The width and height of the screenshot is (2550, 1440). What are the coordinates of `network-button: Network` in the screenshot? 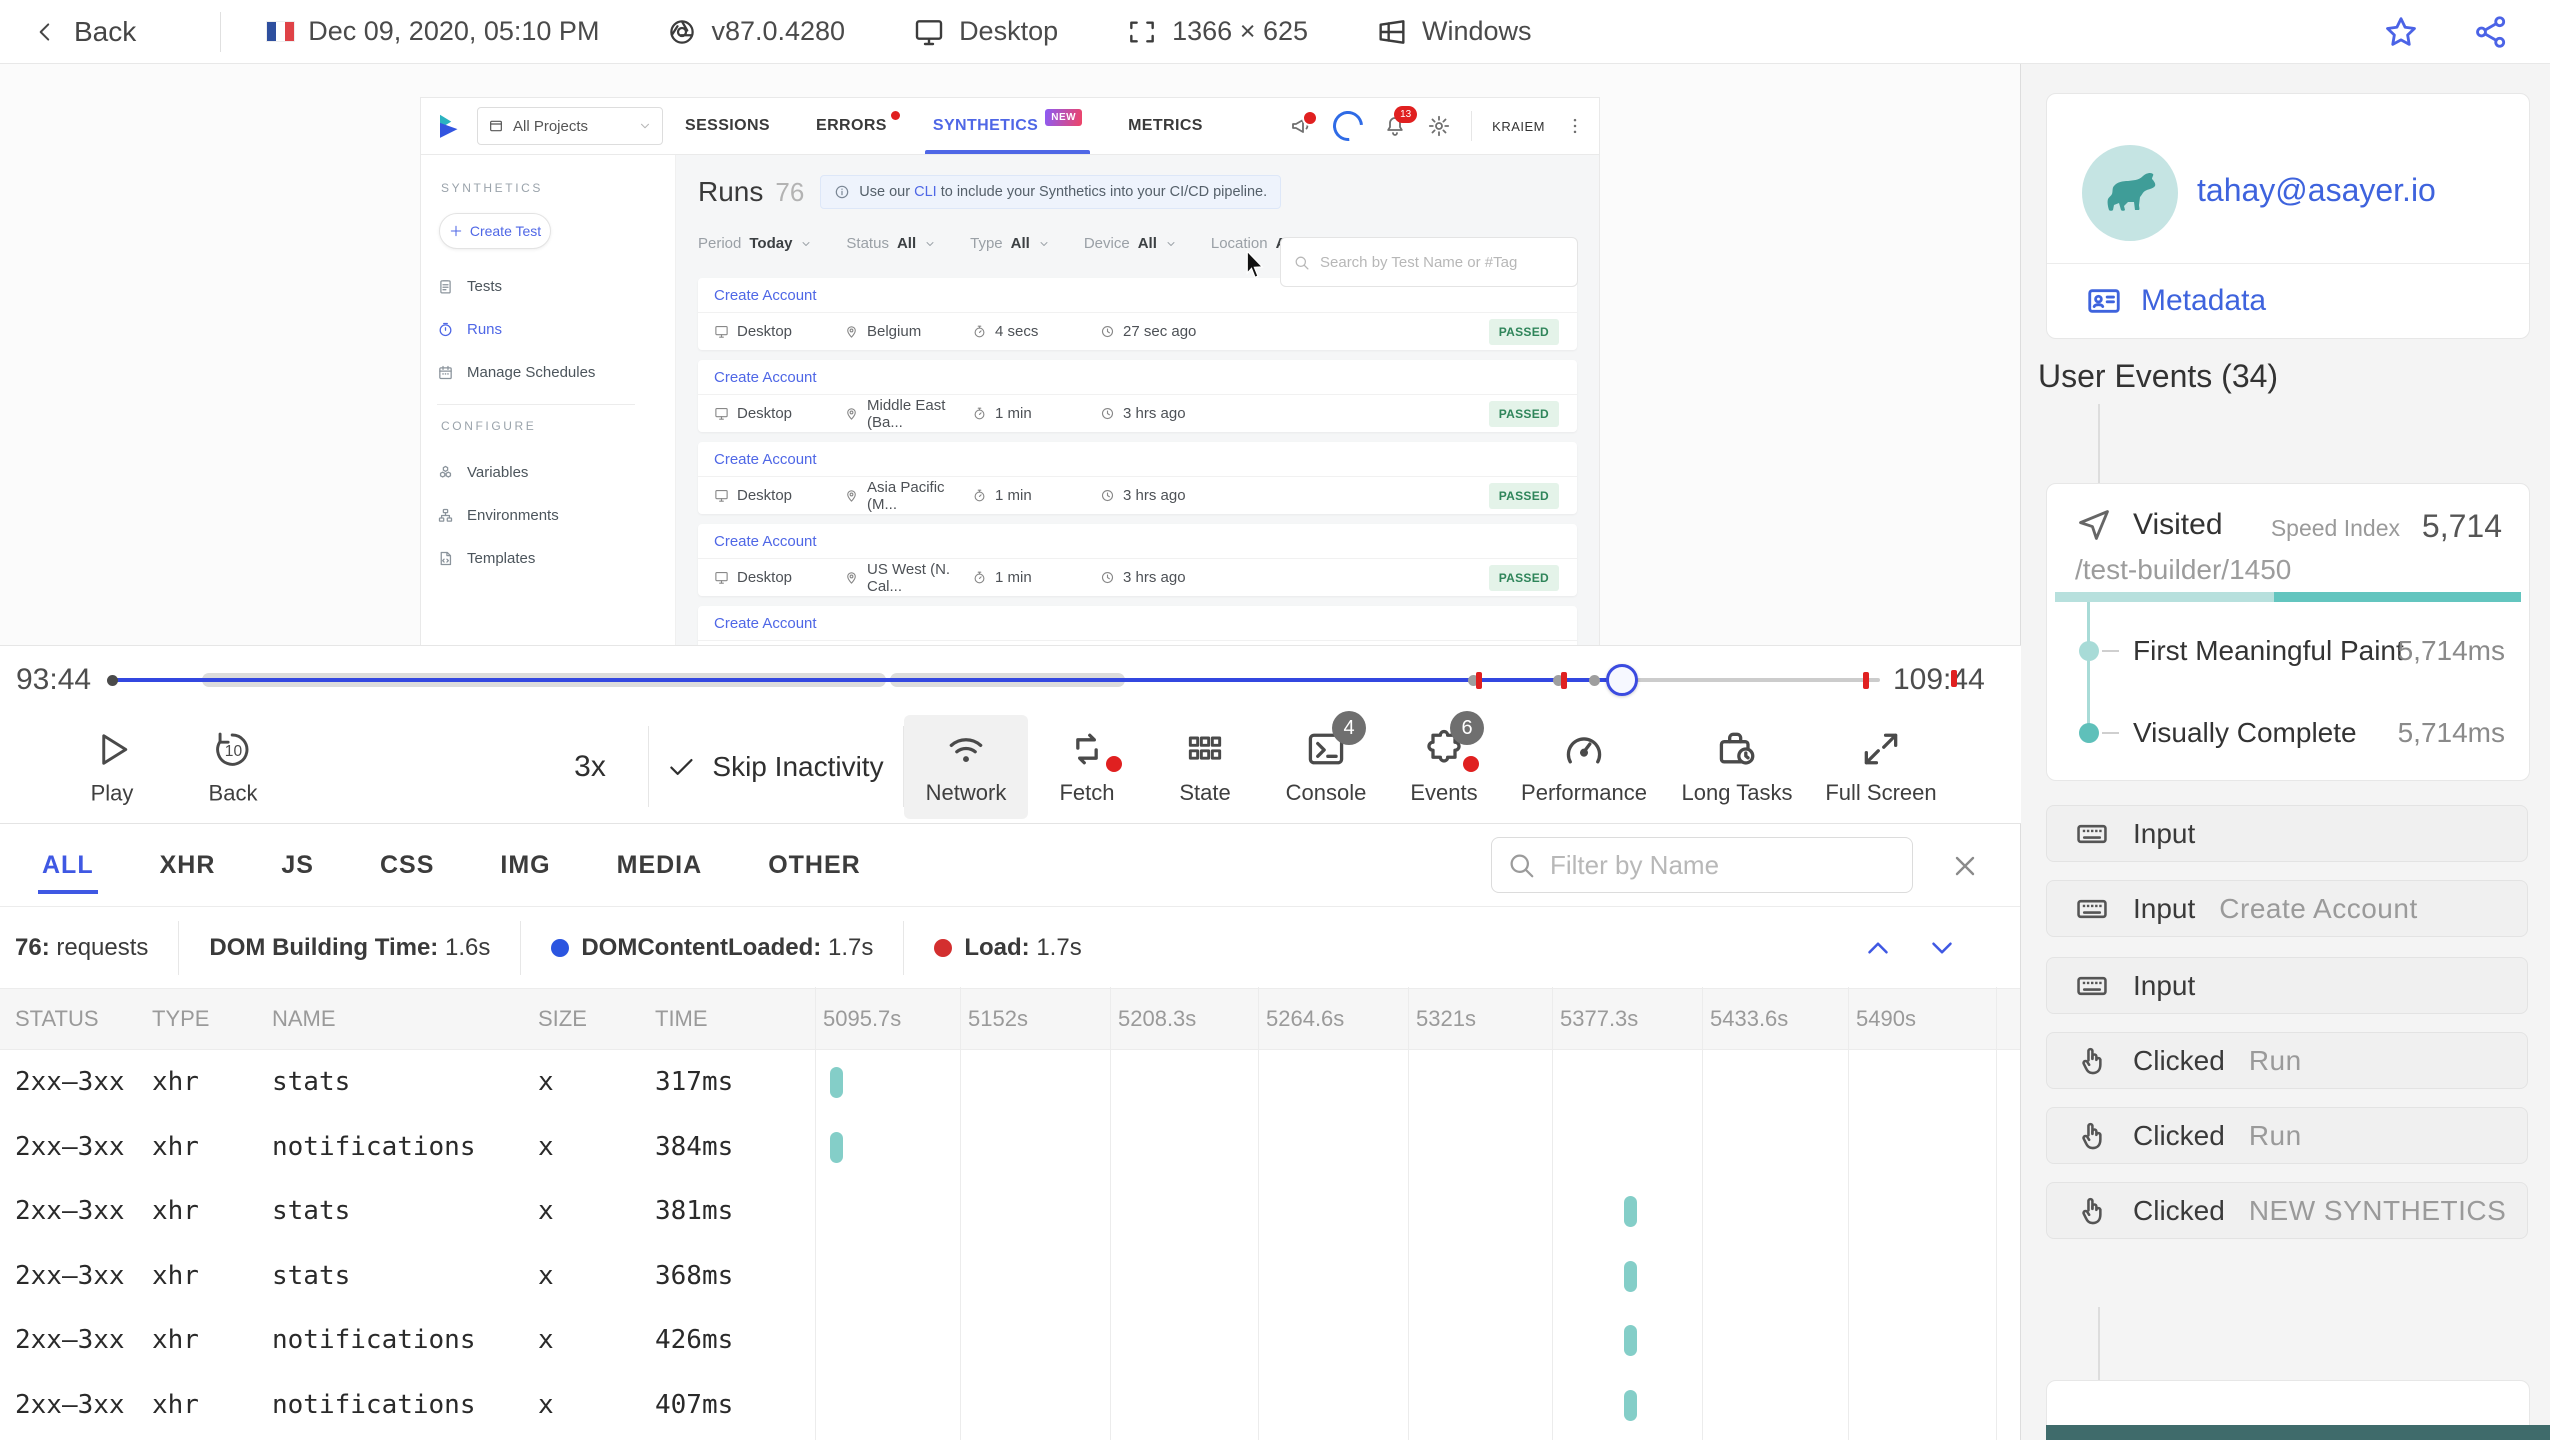 It's located at (966, 766).